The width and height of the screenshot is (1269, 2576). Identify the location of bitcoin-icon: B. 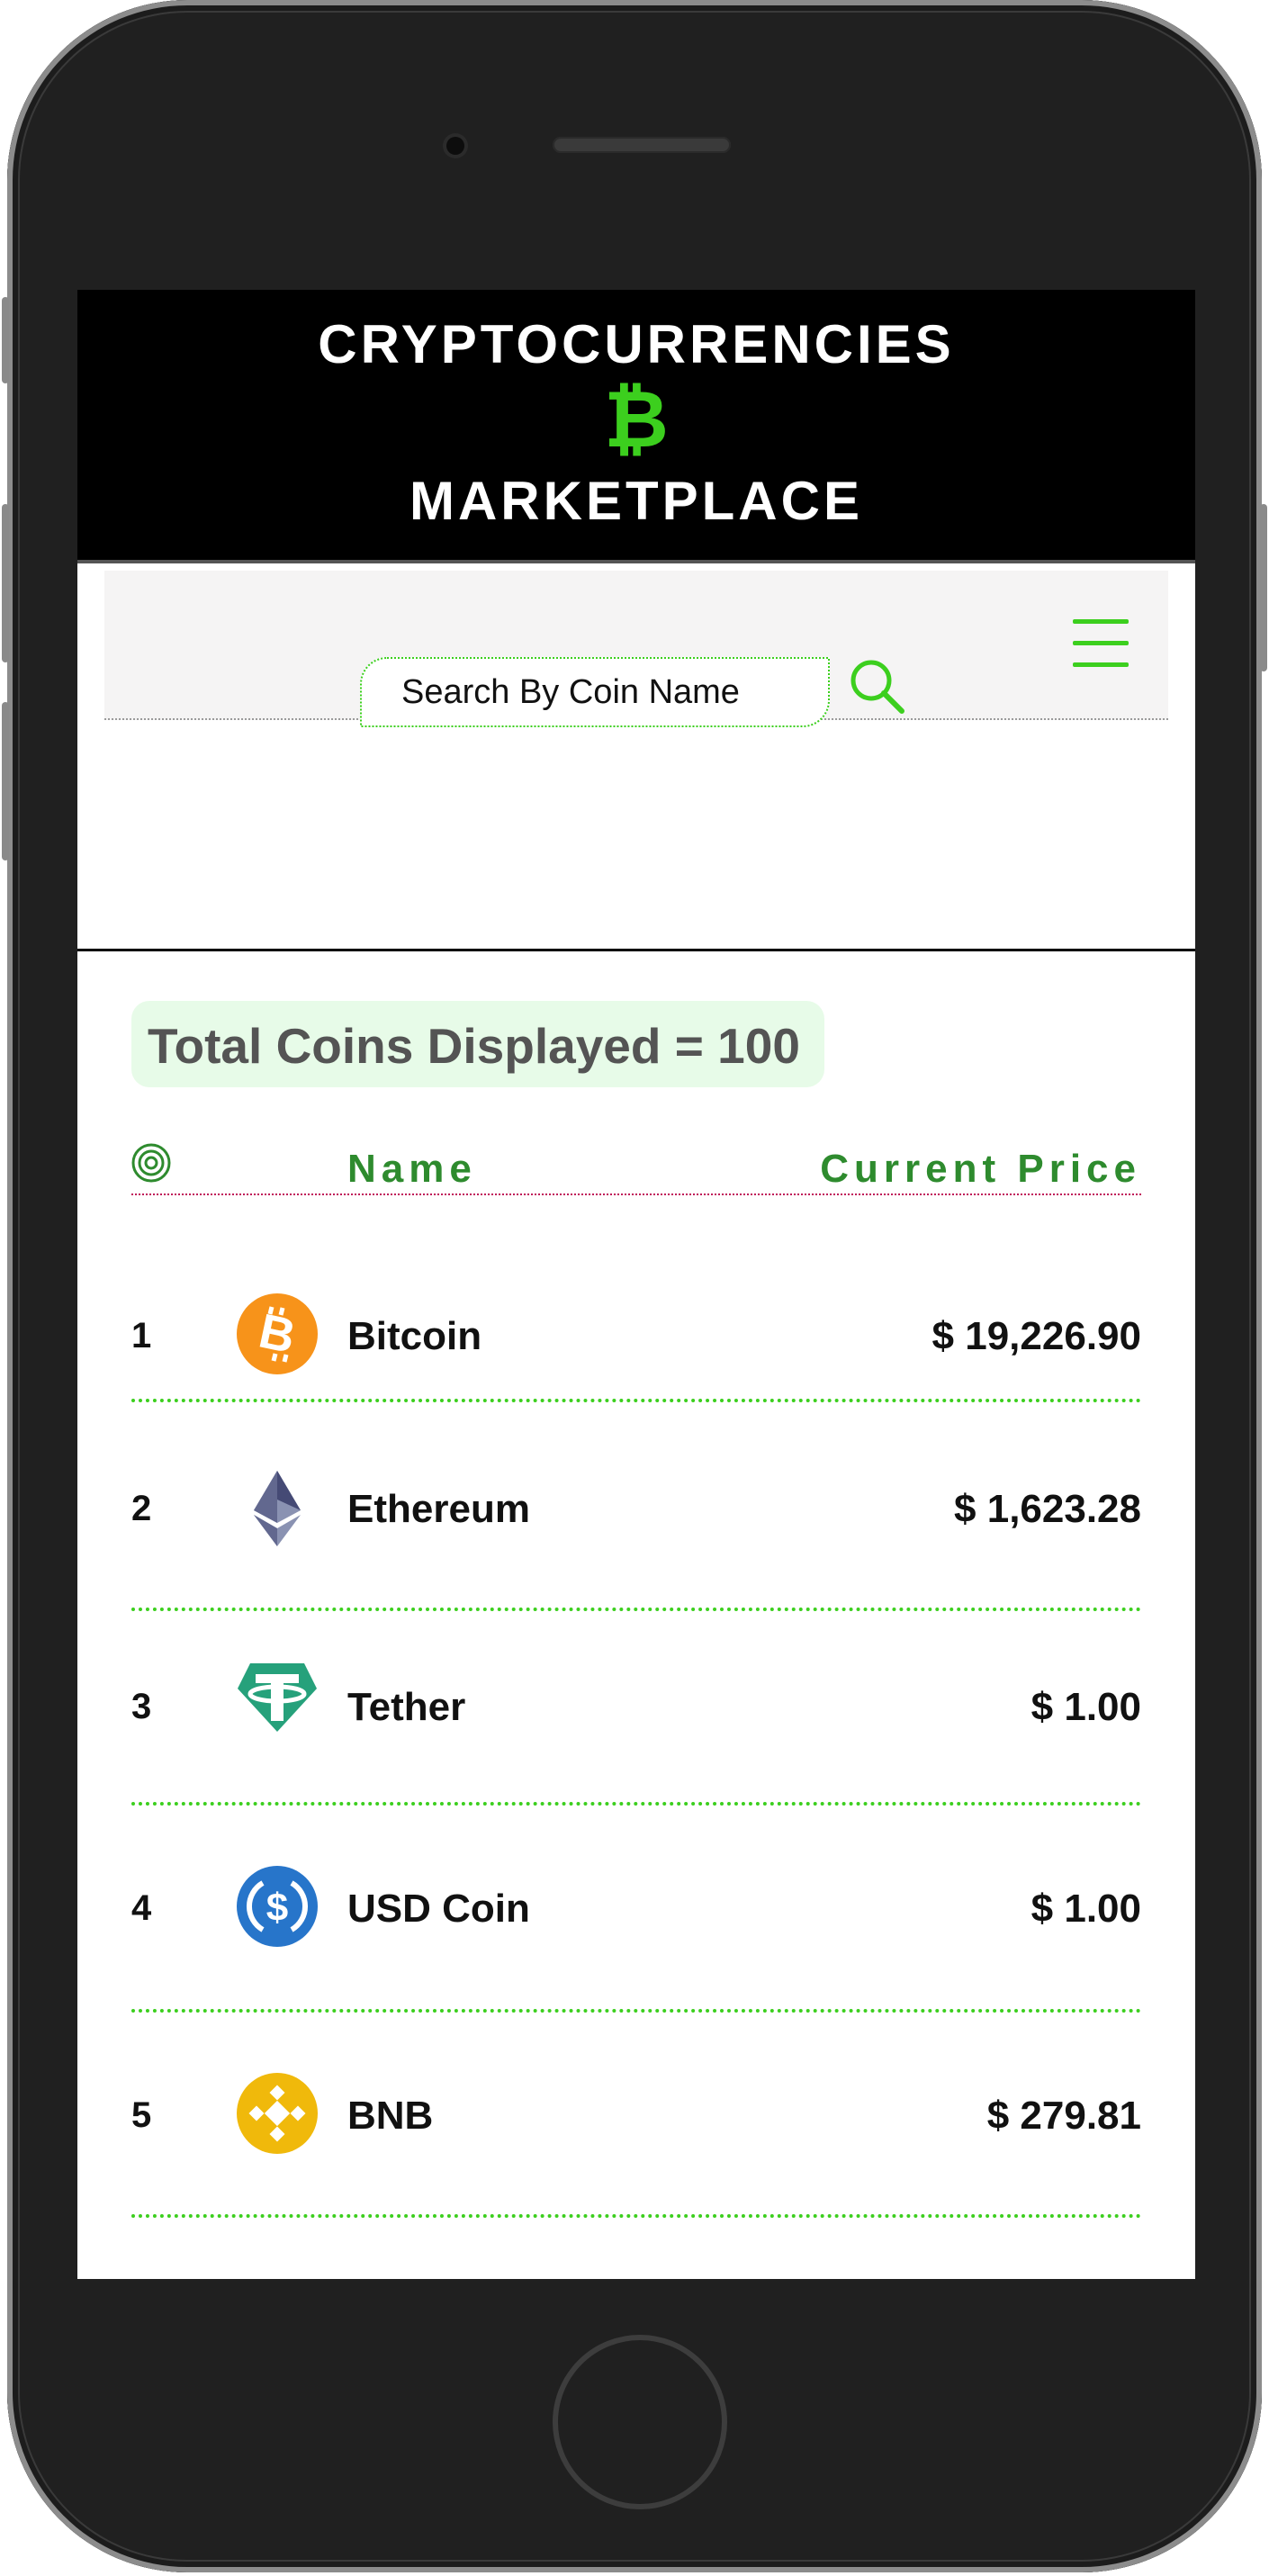
(278, 1333).